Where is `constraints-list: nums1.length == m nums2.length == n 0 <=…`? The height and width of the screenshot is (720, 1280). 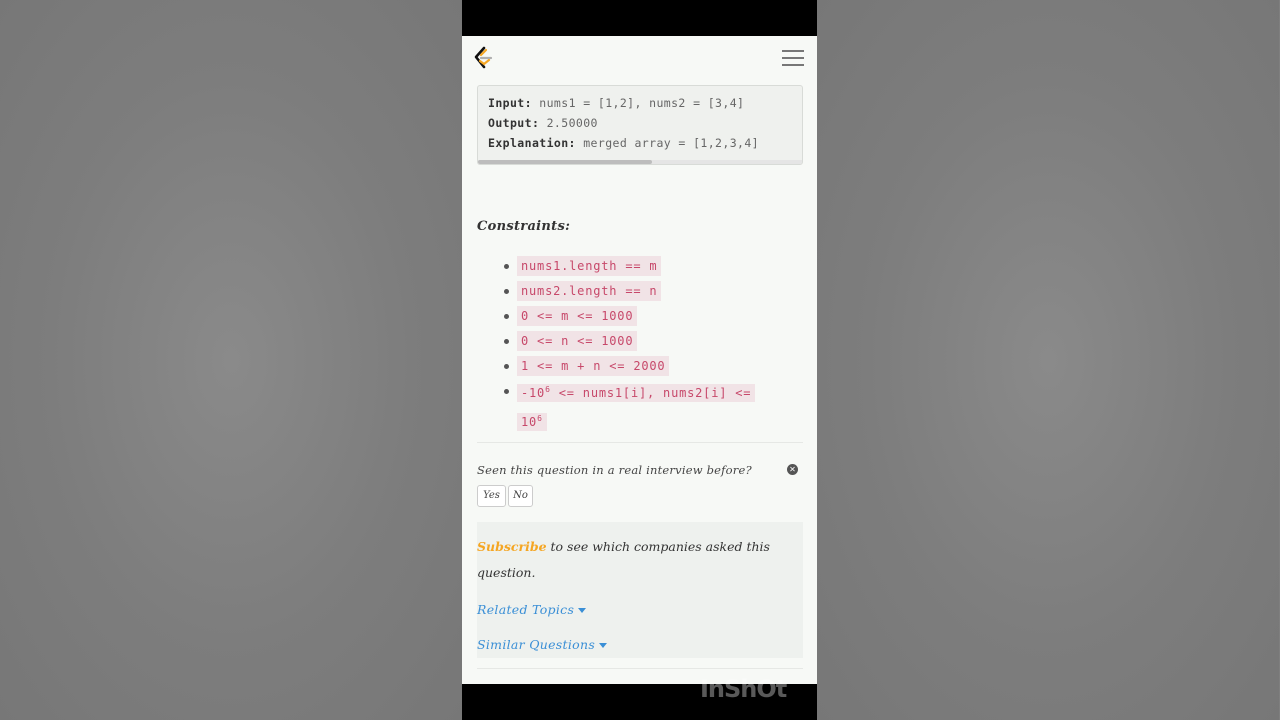 constraints-list: nums1.length == m nums2.length == n 0 <=… is located at coordinates (650, 343).